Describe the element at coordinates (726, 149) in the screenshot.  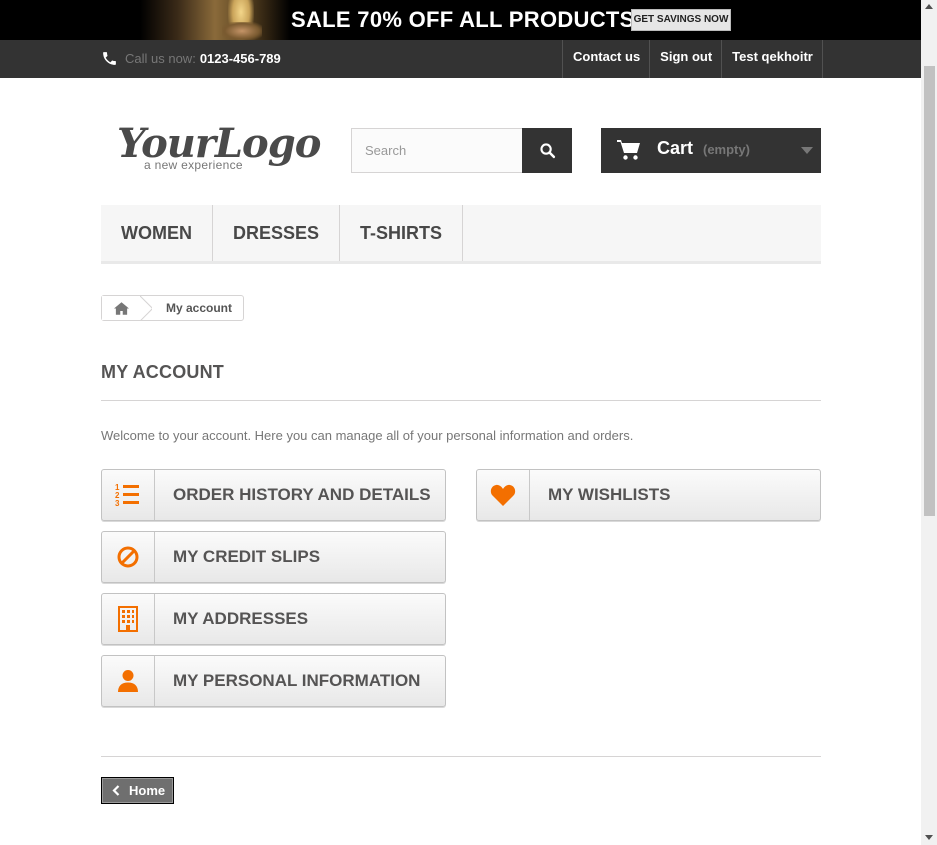
I see `cart-status: (empty)` at that location.